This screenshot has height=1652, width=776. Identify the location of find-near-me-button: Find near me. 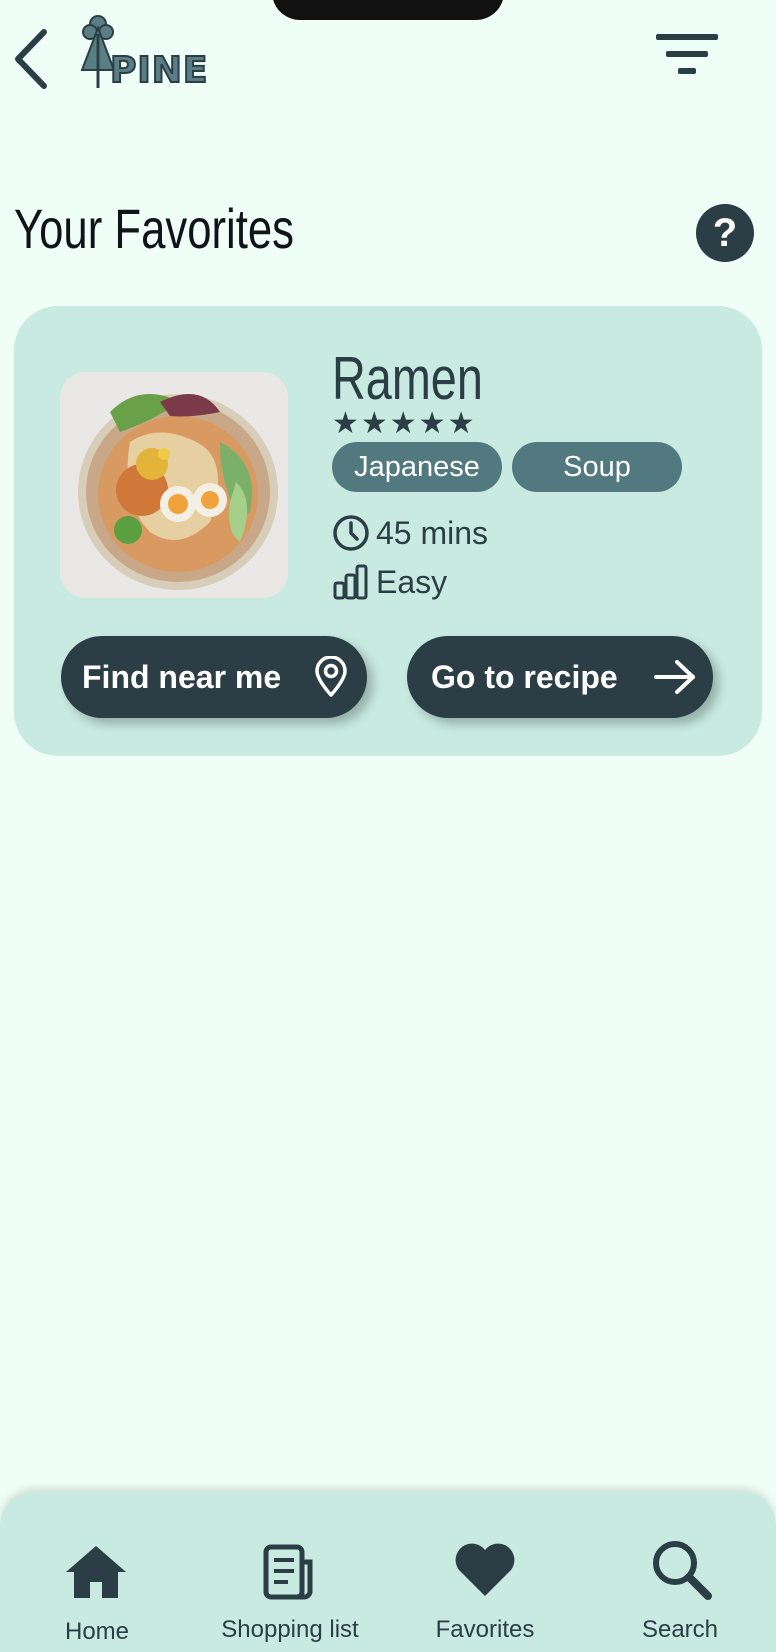
(214, 677).